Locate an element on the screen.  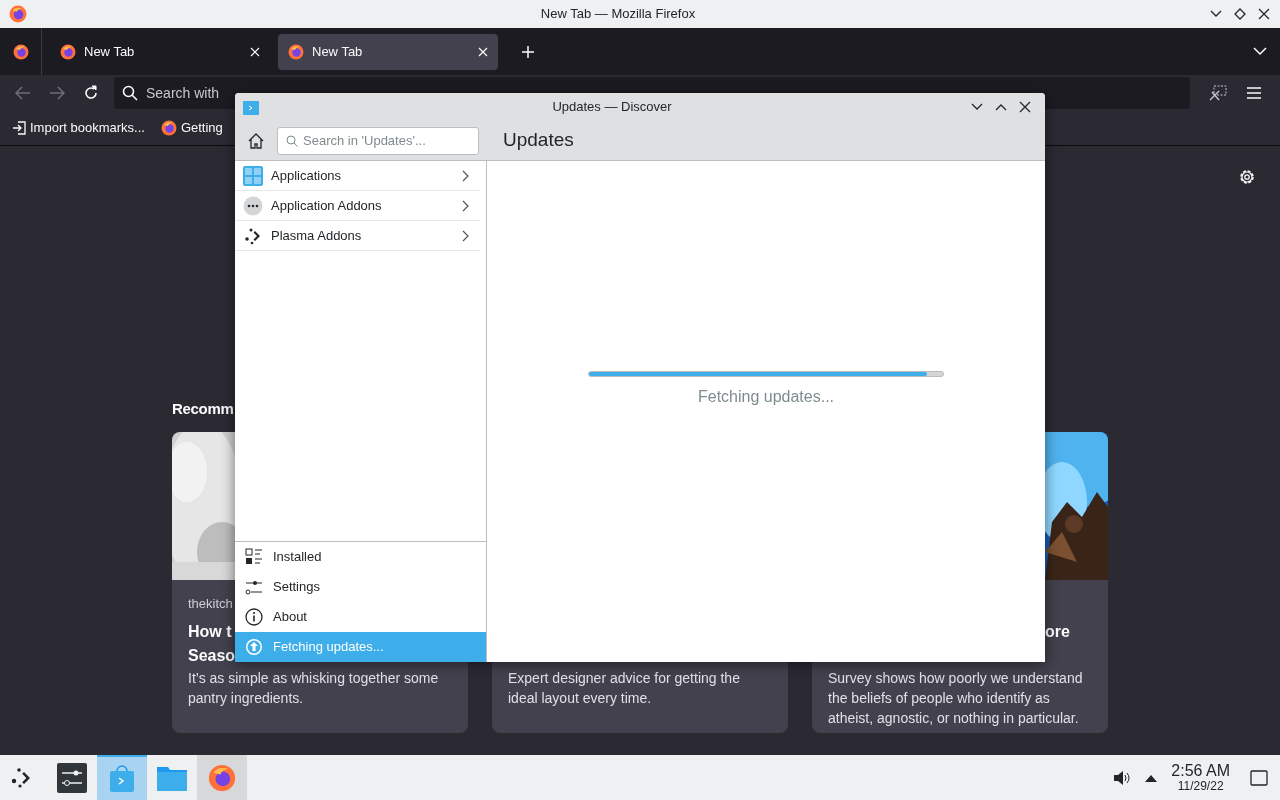
story-excerpt: It’s as simple as whisking together some pantry ingredients. is located at coordinates (314, 688).